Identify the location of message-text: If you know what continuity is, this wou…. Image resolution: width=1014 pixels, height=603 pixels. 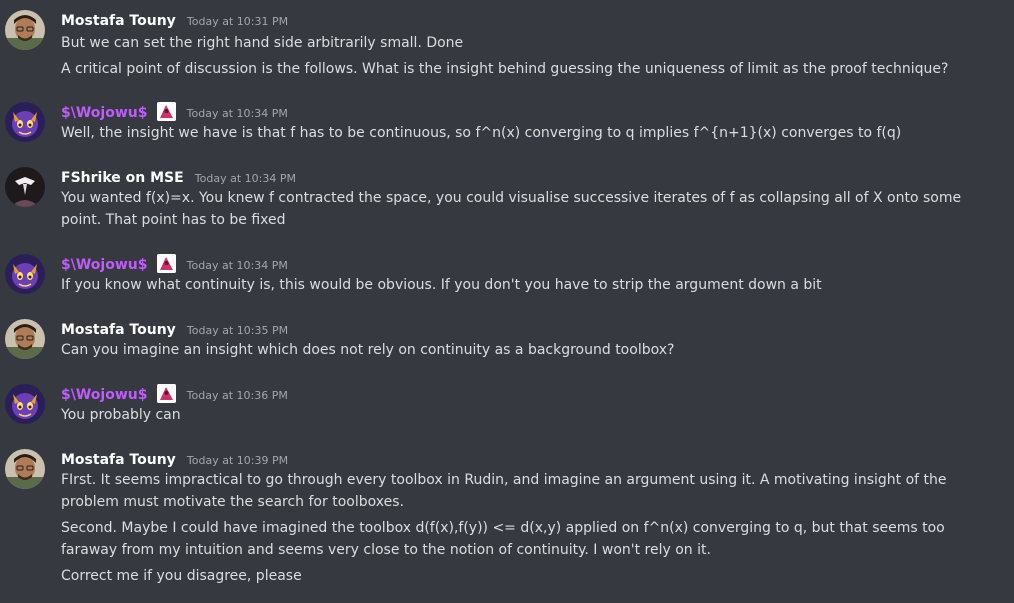
(441, 285).